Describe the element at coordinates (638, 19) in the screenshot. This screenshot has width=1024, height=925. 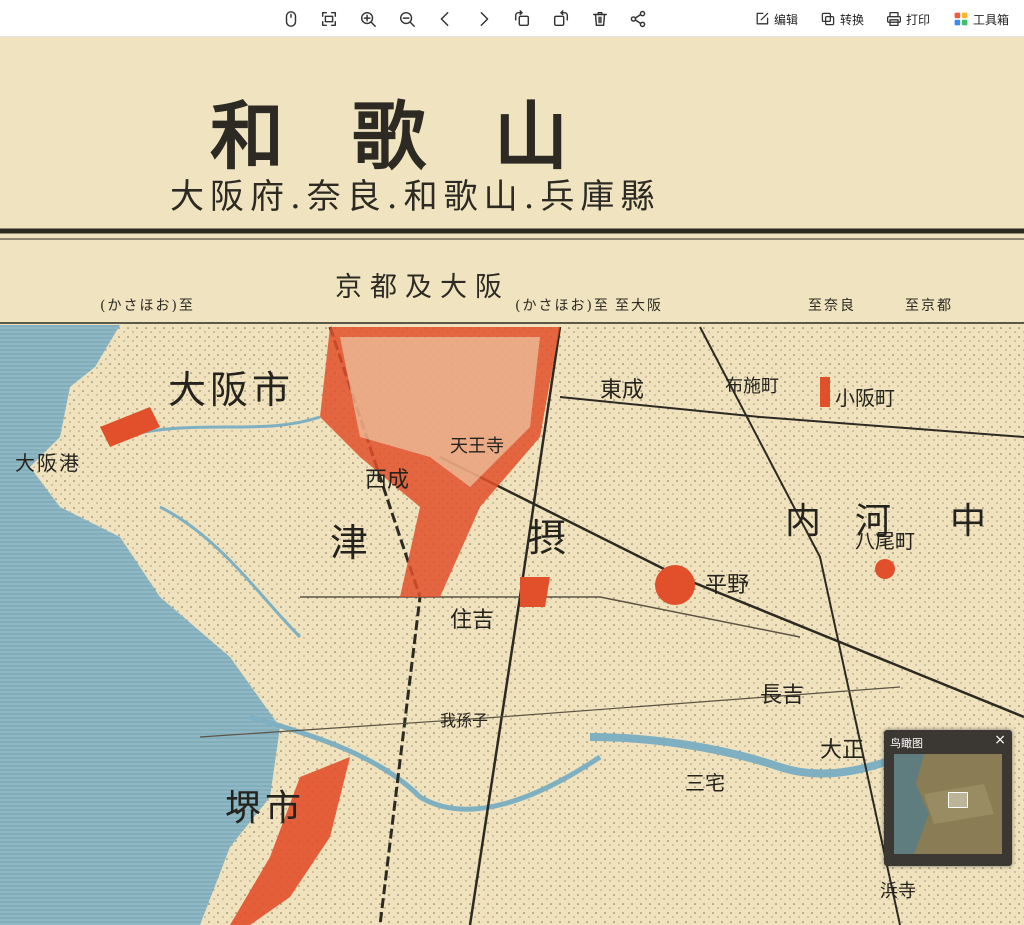
I see `share-icon` at that location.